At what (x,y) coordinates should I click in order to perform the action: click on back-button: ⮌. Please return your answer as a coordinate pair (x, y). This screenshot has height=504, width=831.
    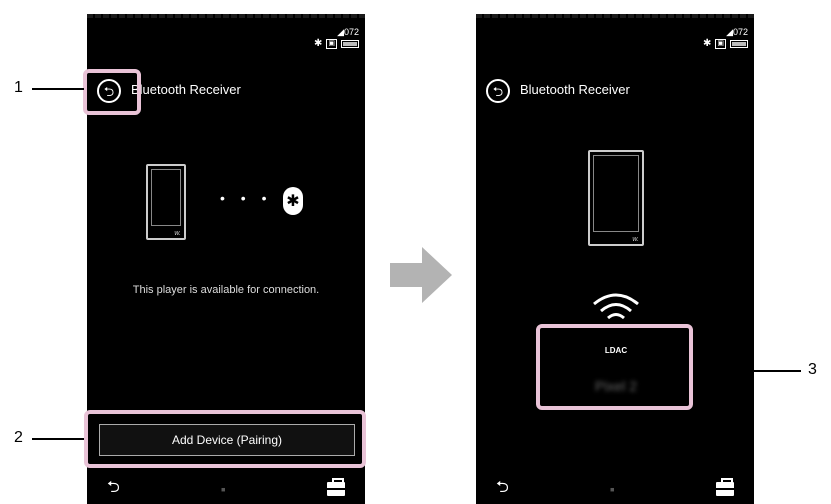
    Looking at the image, I should click on (498, 91).